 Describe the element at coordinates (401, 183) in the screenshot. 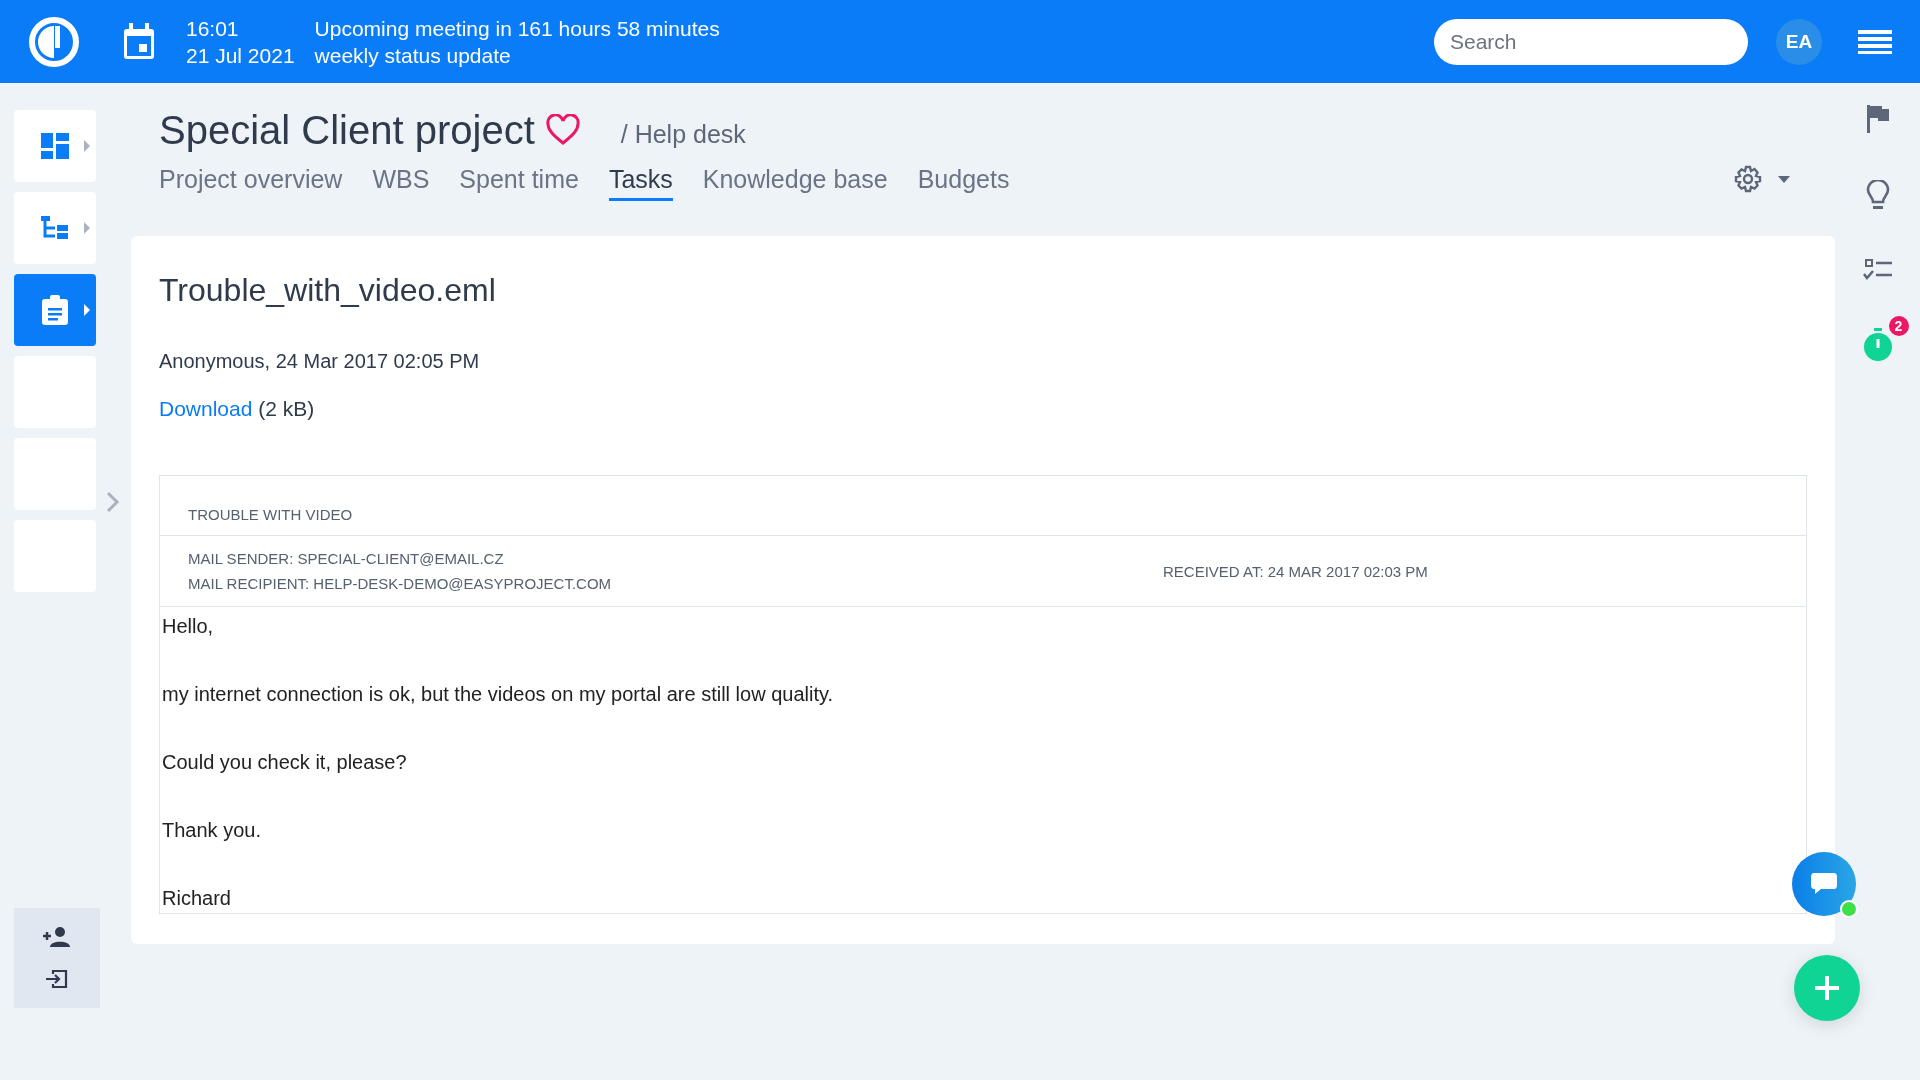

I see `project-tab: WBS` at that location.